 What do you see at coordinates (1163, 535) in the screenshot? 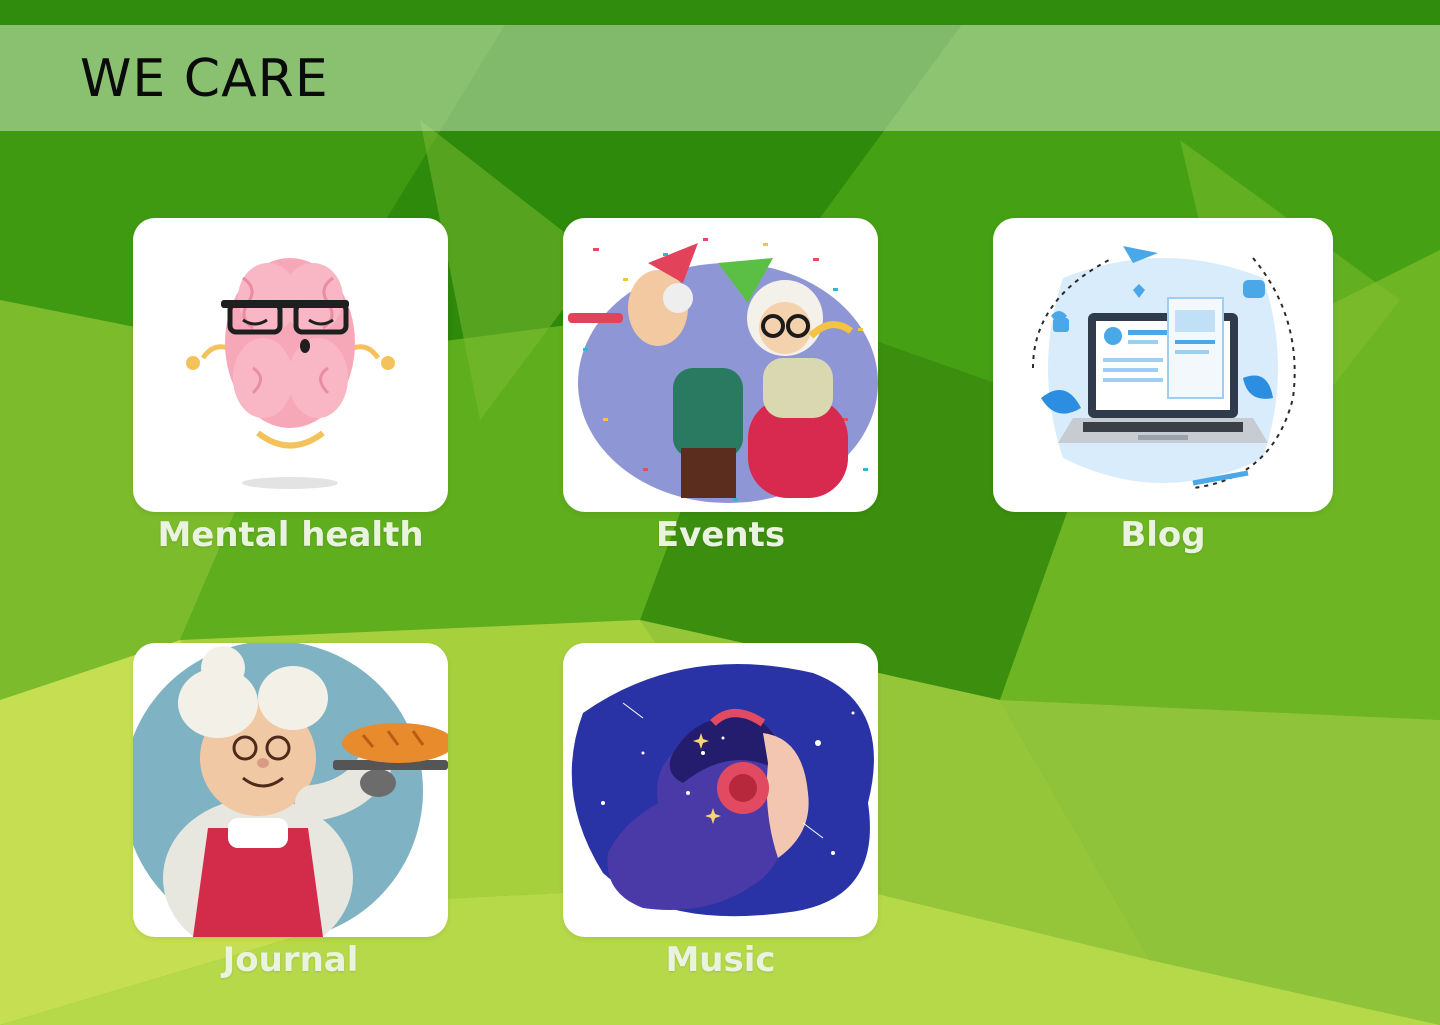
I see `tile-label-blog: Blog` at bounding box center [1163, 535].